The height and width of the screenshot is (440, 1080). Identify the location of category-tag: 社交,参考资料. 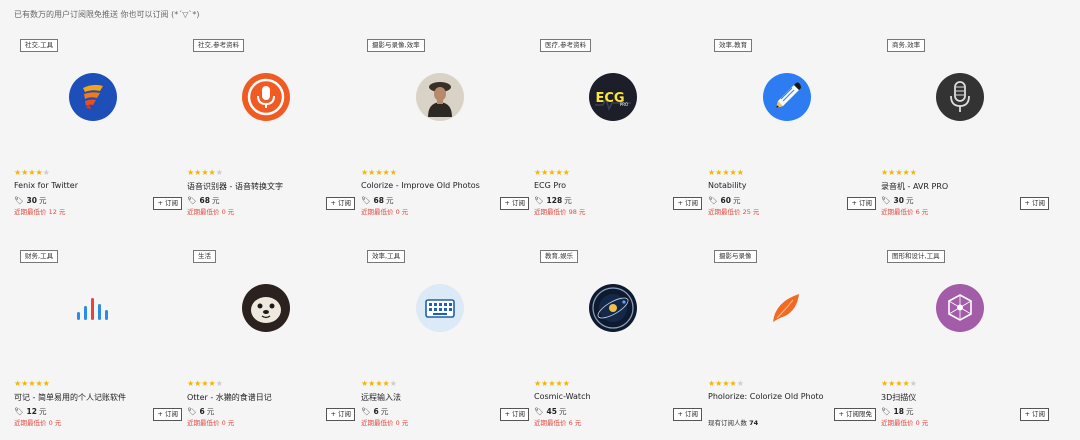
(219, 45).